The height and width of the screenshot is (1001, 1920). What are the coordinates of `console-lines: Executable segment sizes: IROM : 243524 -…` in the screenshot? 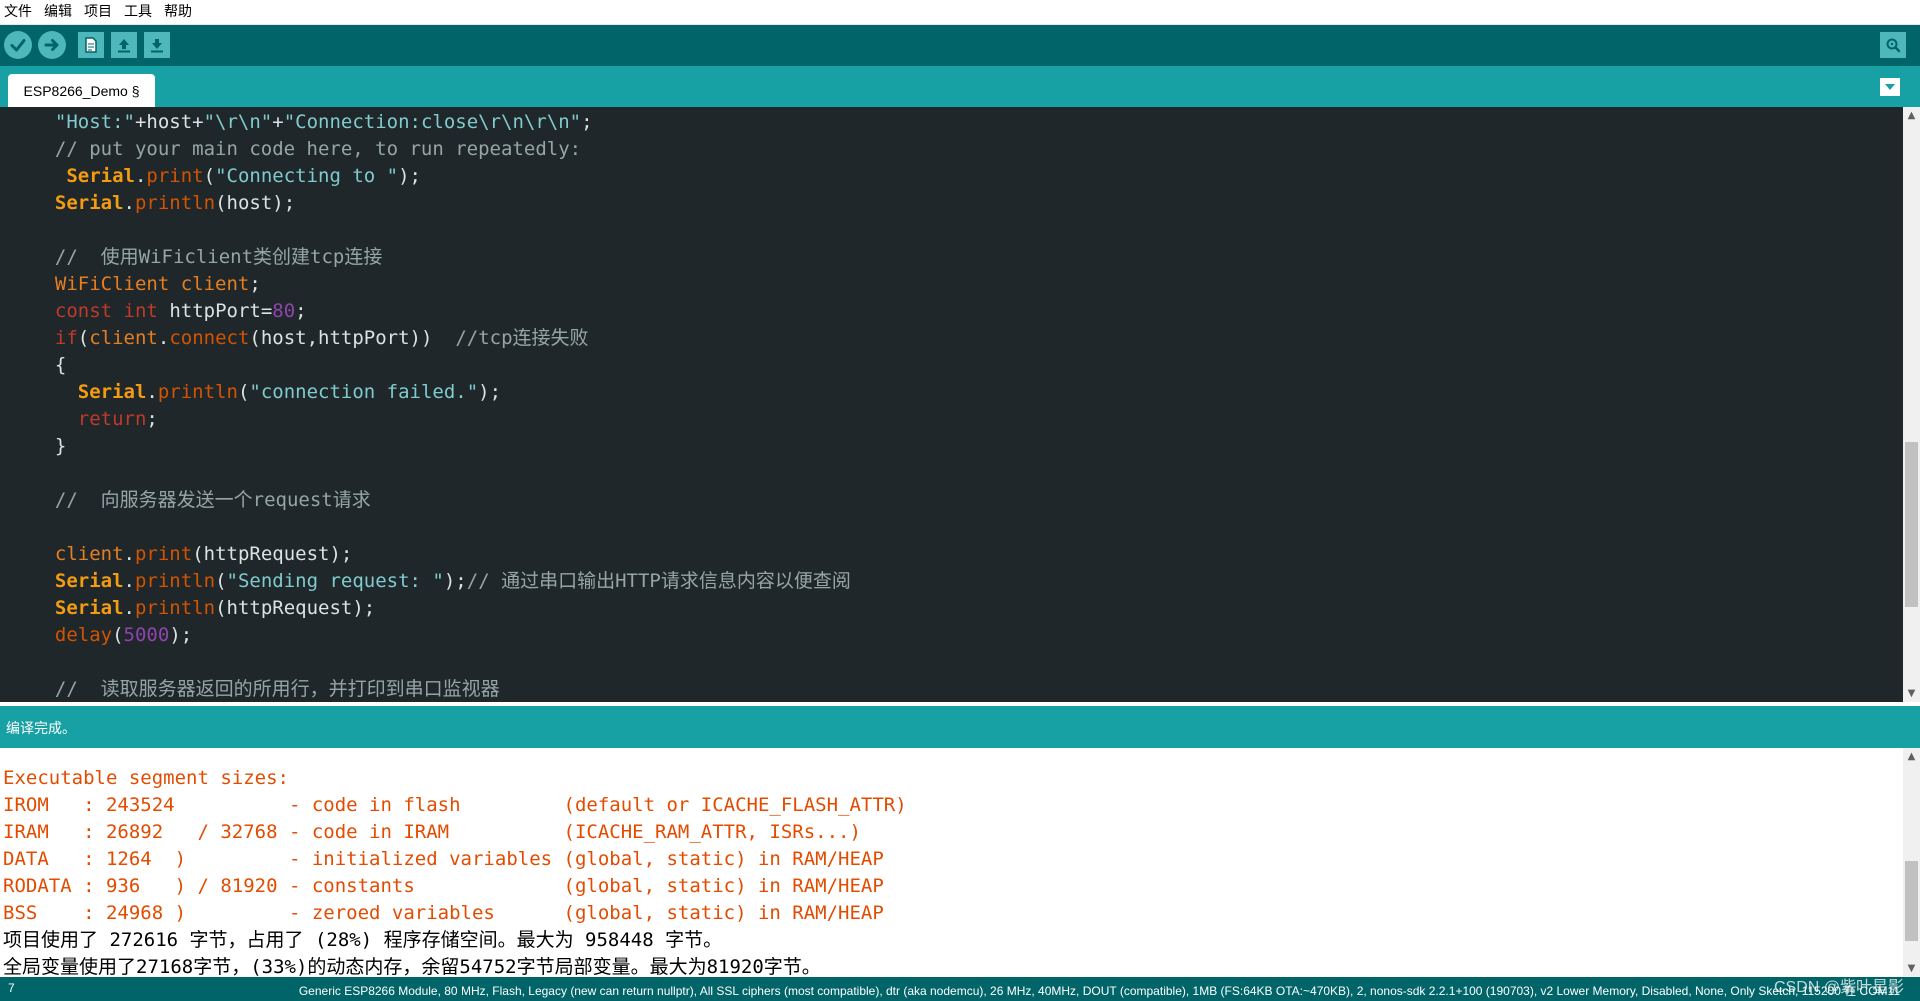 It's located at (455, 871).